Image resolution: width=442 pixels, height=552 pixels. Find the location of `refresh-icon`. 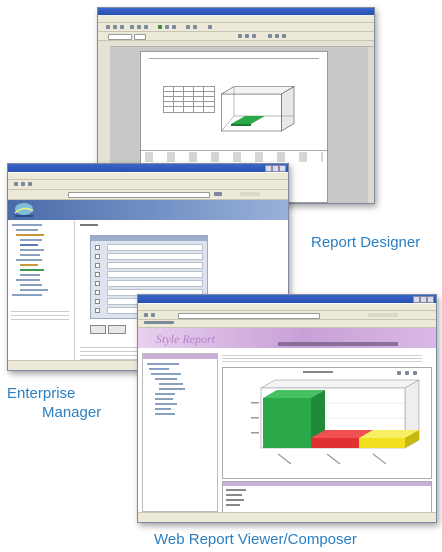

refresh-icon is located at coordinates (30, 184).